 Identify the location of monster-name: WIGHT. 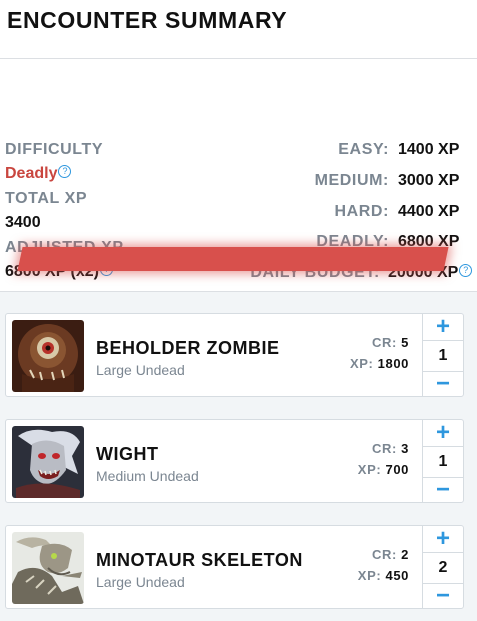
(127, 454).